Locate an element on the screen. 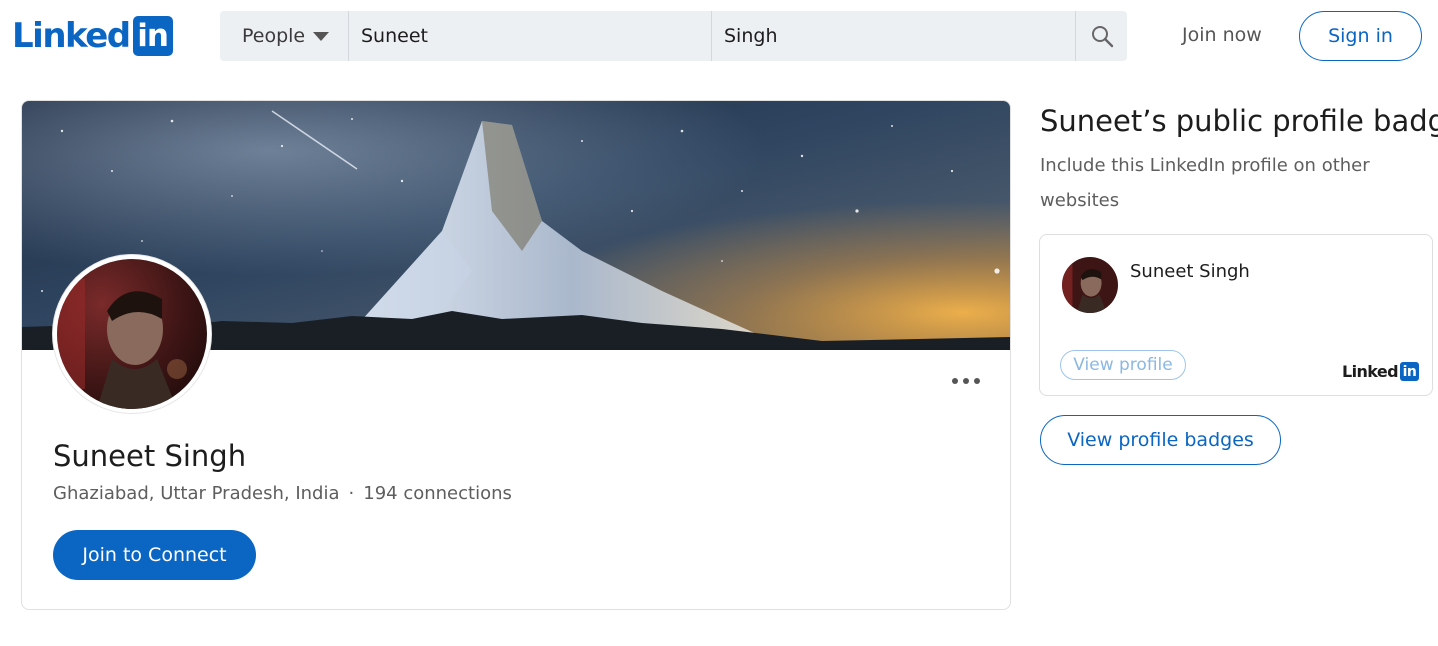 This screenshot has width=1438, height=646. badge-avatar-photo is located at coordinates (1090, 285).